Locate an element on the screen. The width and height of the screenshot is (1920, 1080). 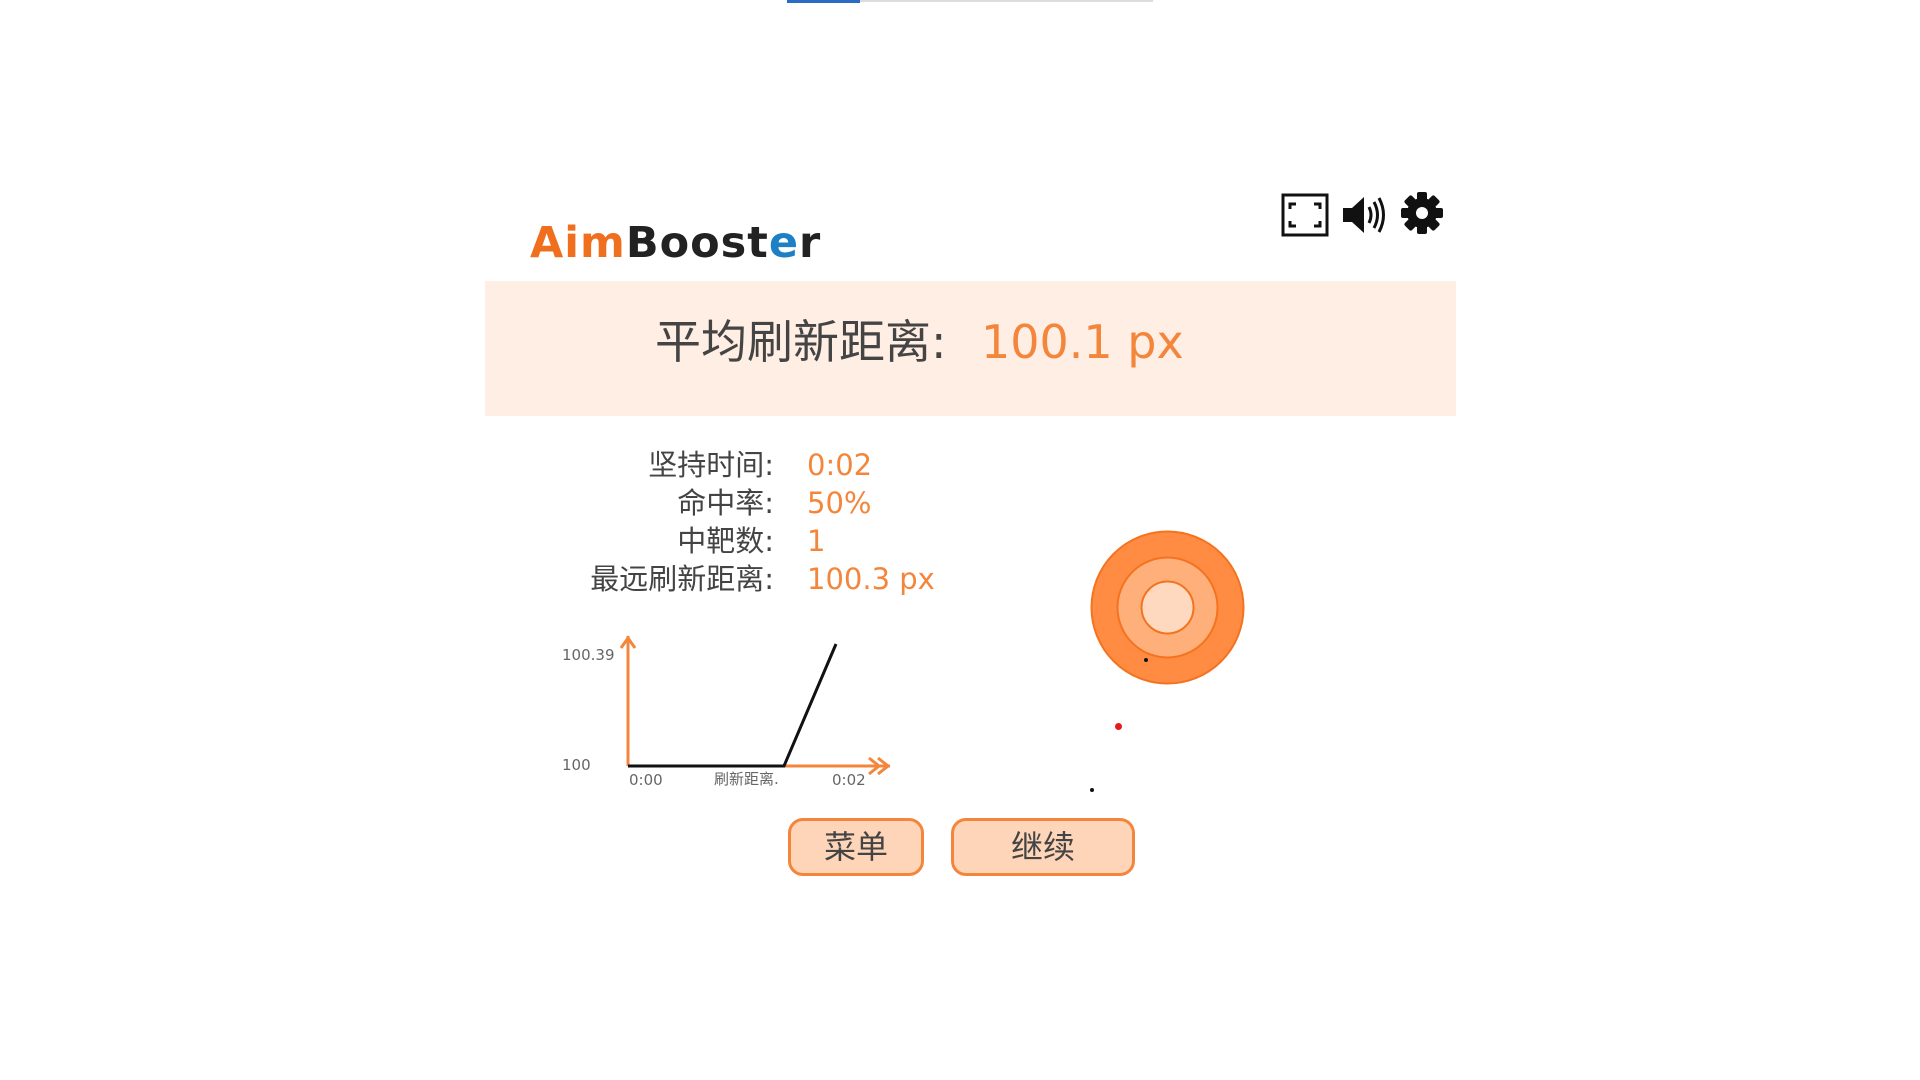
hit-mark is located at coordinates (1146, 660).